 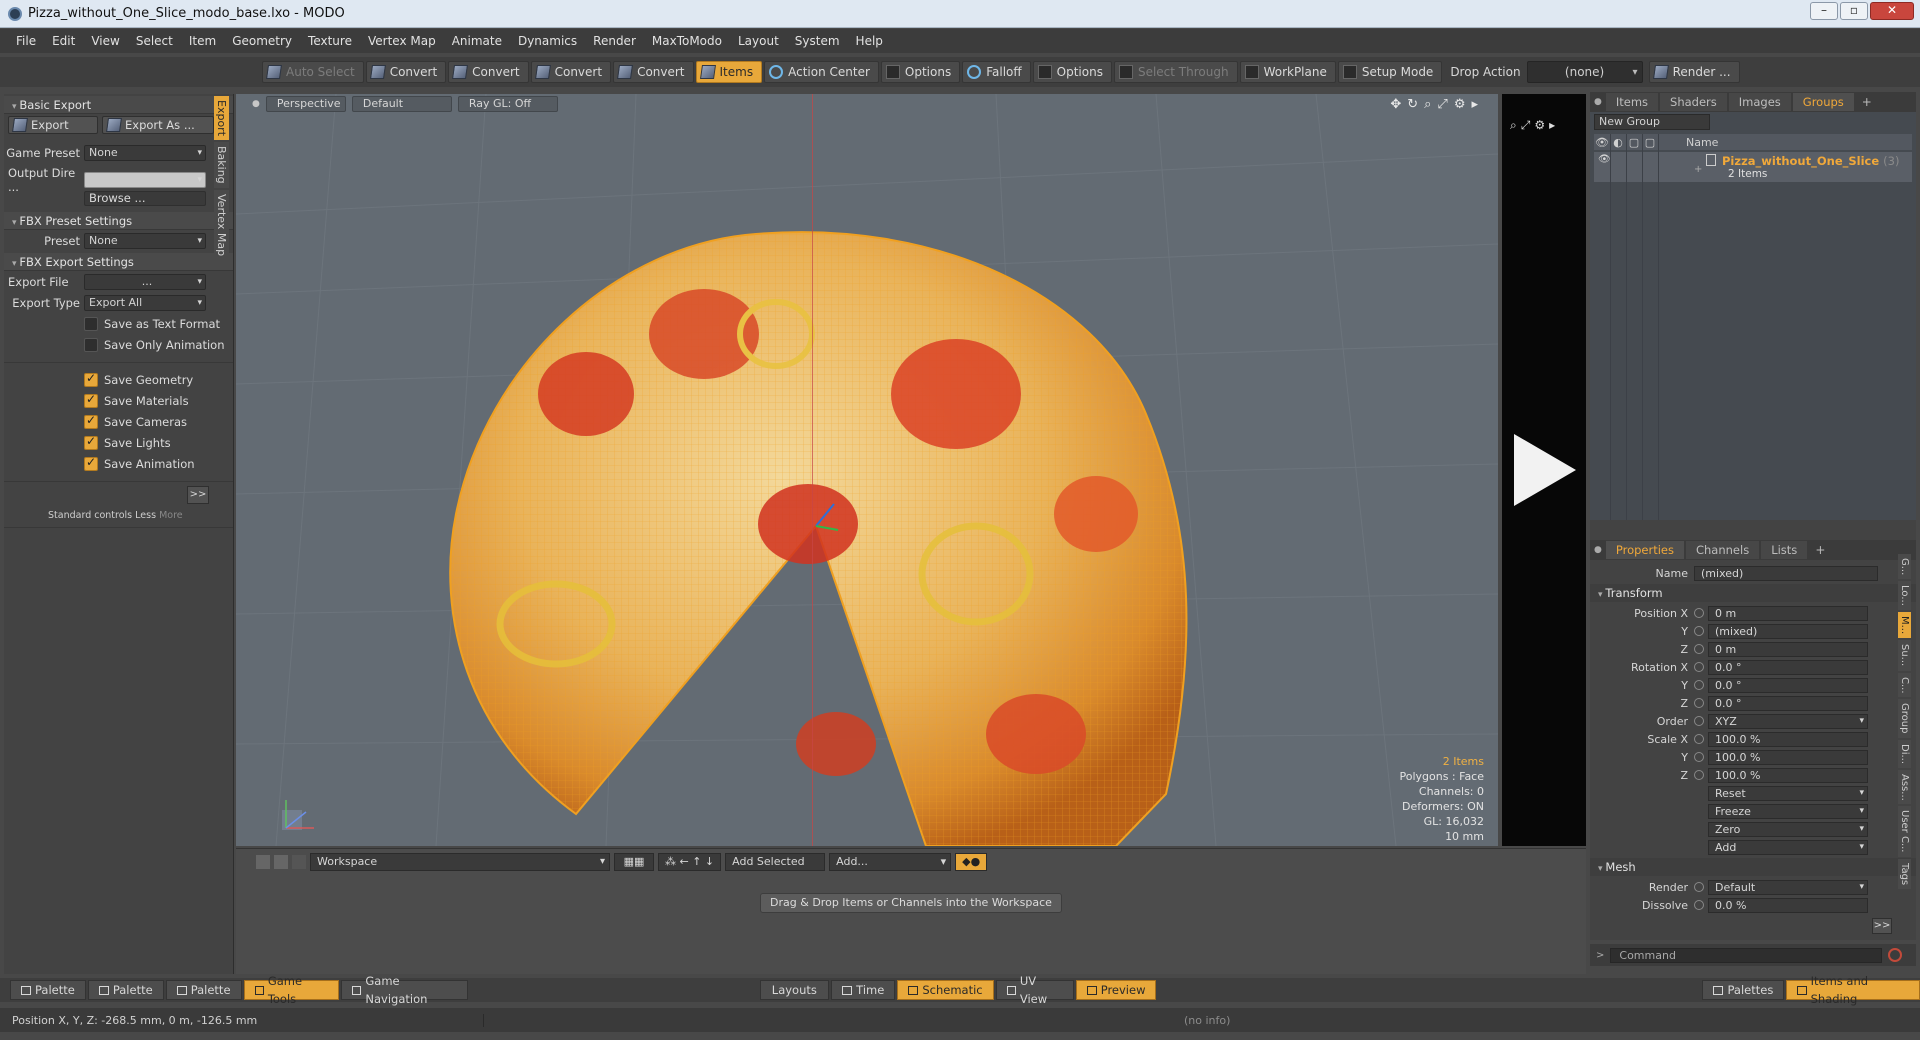 I want to click on select-through-button: Select Through, so click(x=1175, y=72).